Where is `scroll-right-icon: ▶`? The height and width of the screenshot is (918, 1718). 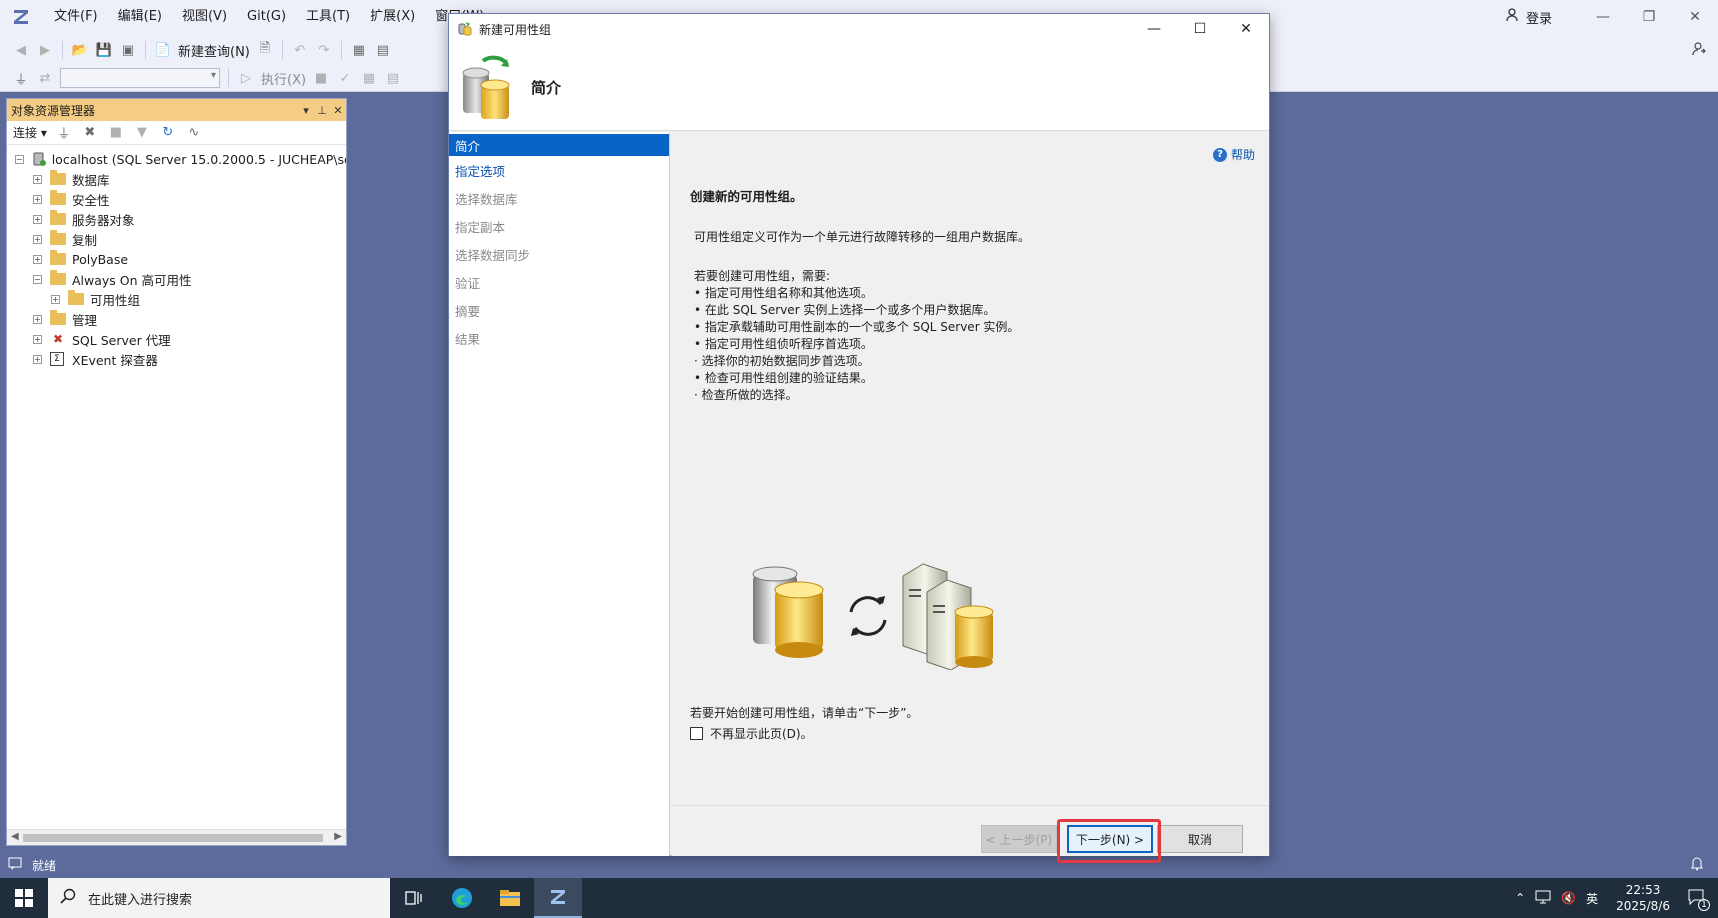 scroll-right-icon: ▶ is located at coordinates (338, 836).